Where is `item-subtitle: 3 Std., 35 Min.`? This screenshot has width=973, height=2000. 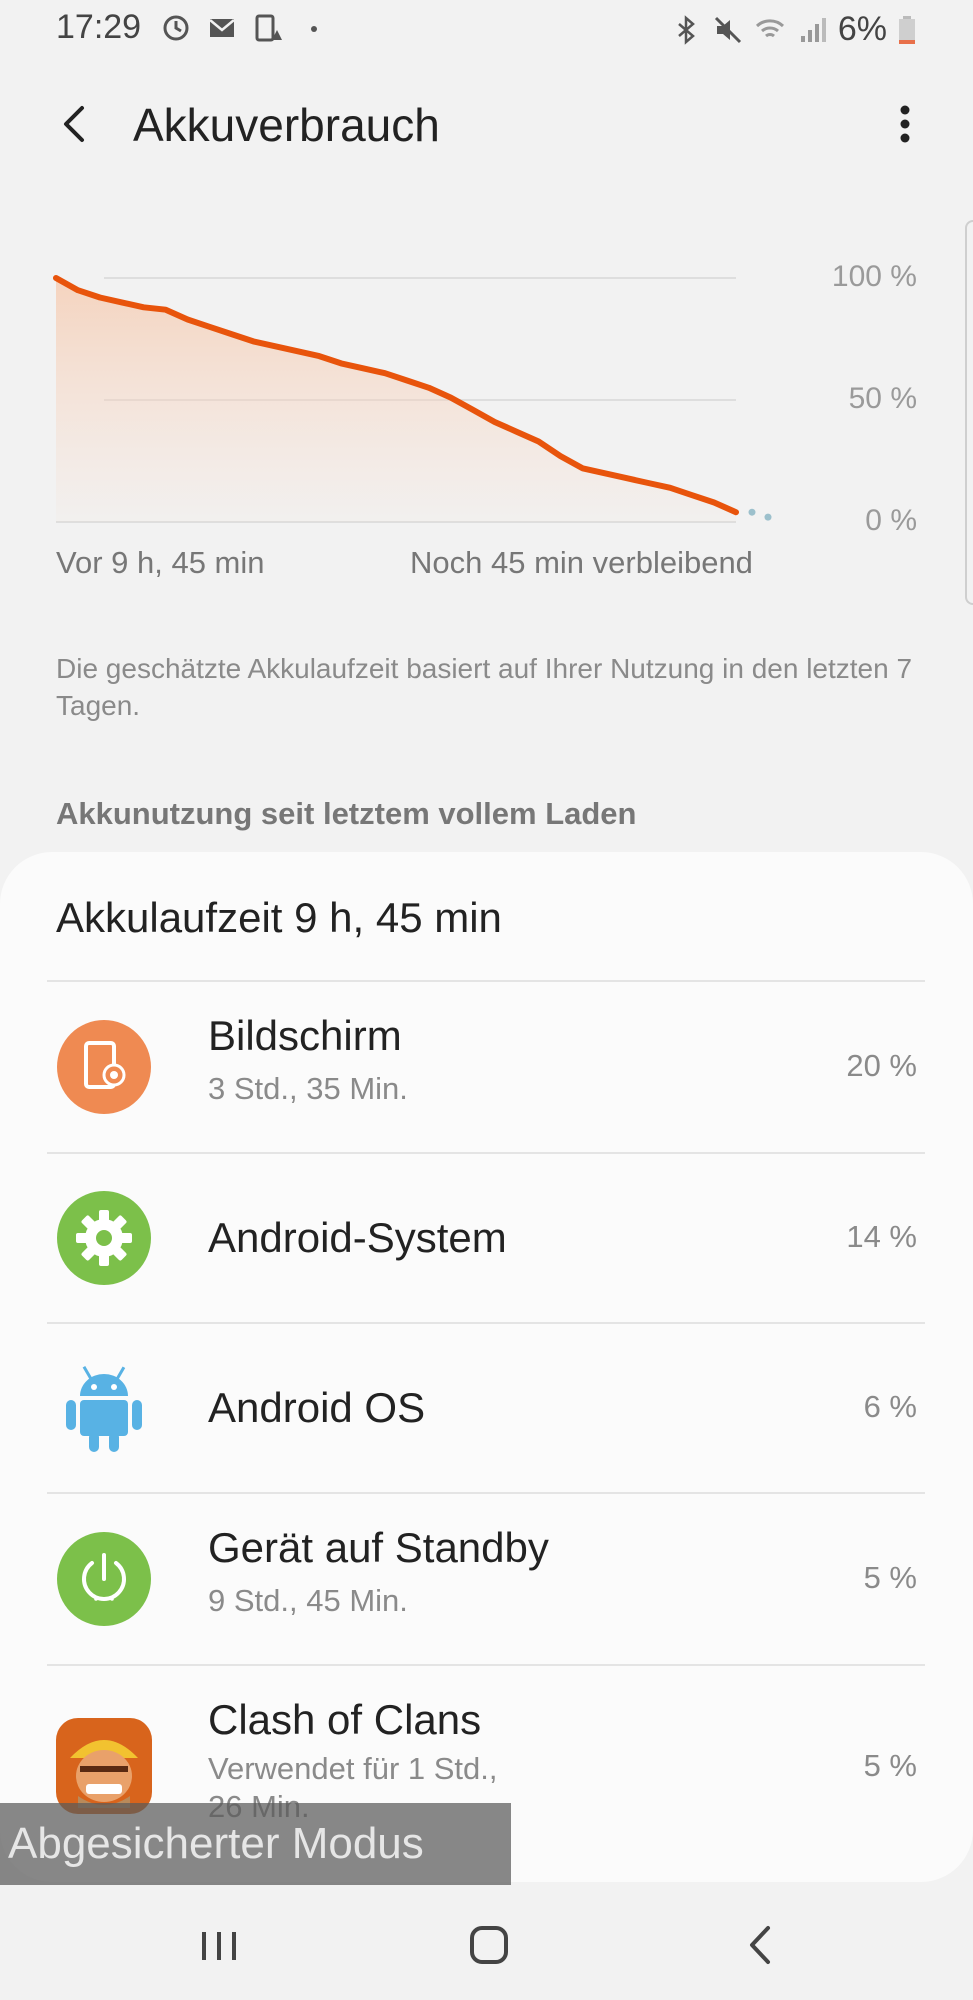 item-subtitle: 3 Std., 35 Min. is located at coordinates (308, 1088).